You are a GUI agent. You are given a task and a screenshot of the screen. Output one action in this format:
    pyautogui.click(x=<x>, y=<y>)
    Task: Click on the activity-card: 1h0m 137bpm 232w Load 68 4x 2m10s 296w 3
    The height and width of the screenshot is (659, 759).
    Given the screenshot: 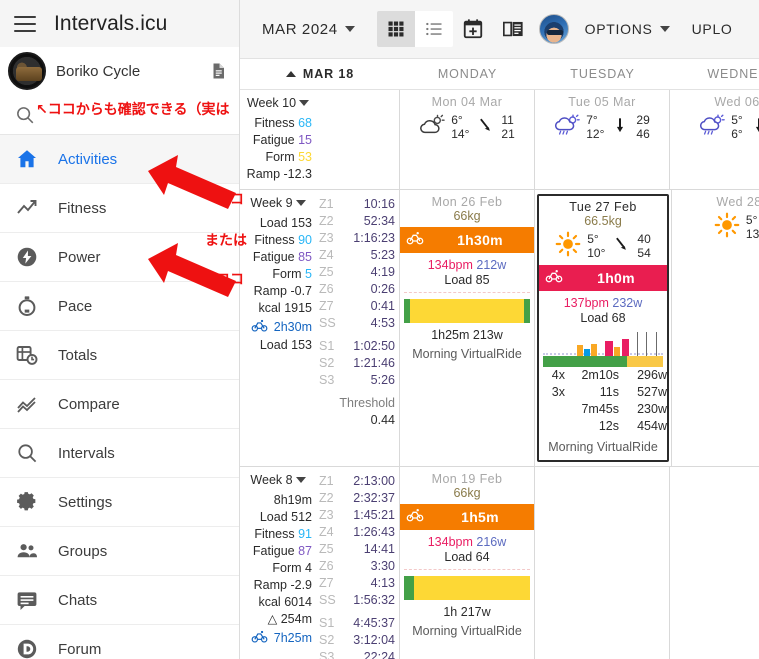 What is the action you would take?
    pyautogui.click(x=603, y=359)
    